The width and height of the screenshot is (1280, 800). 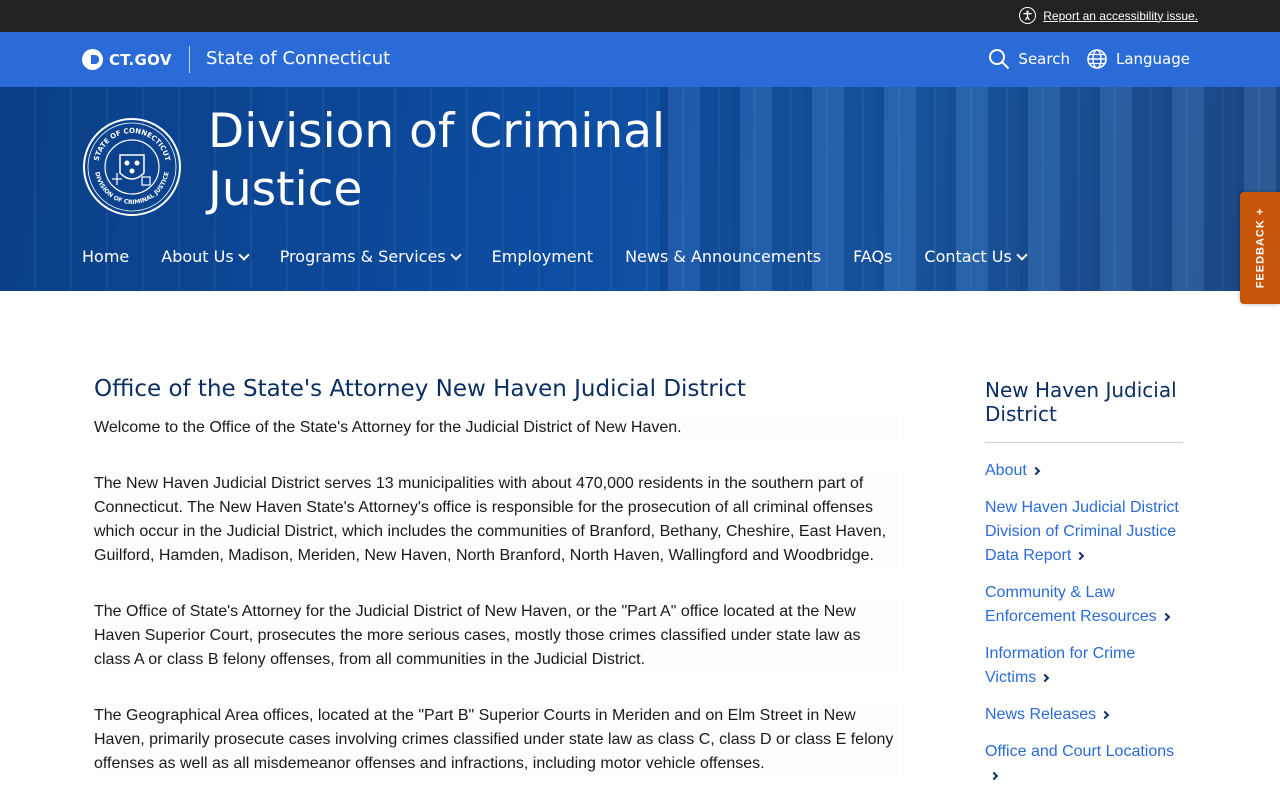 I want to click on nav-item-label: Home, so click(x=106, y=256).